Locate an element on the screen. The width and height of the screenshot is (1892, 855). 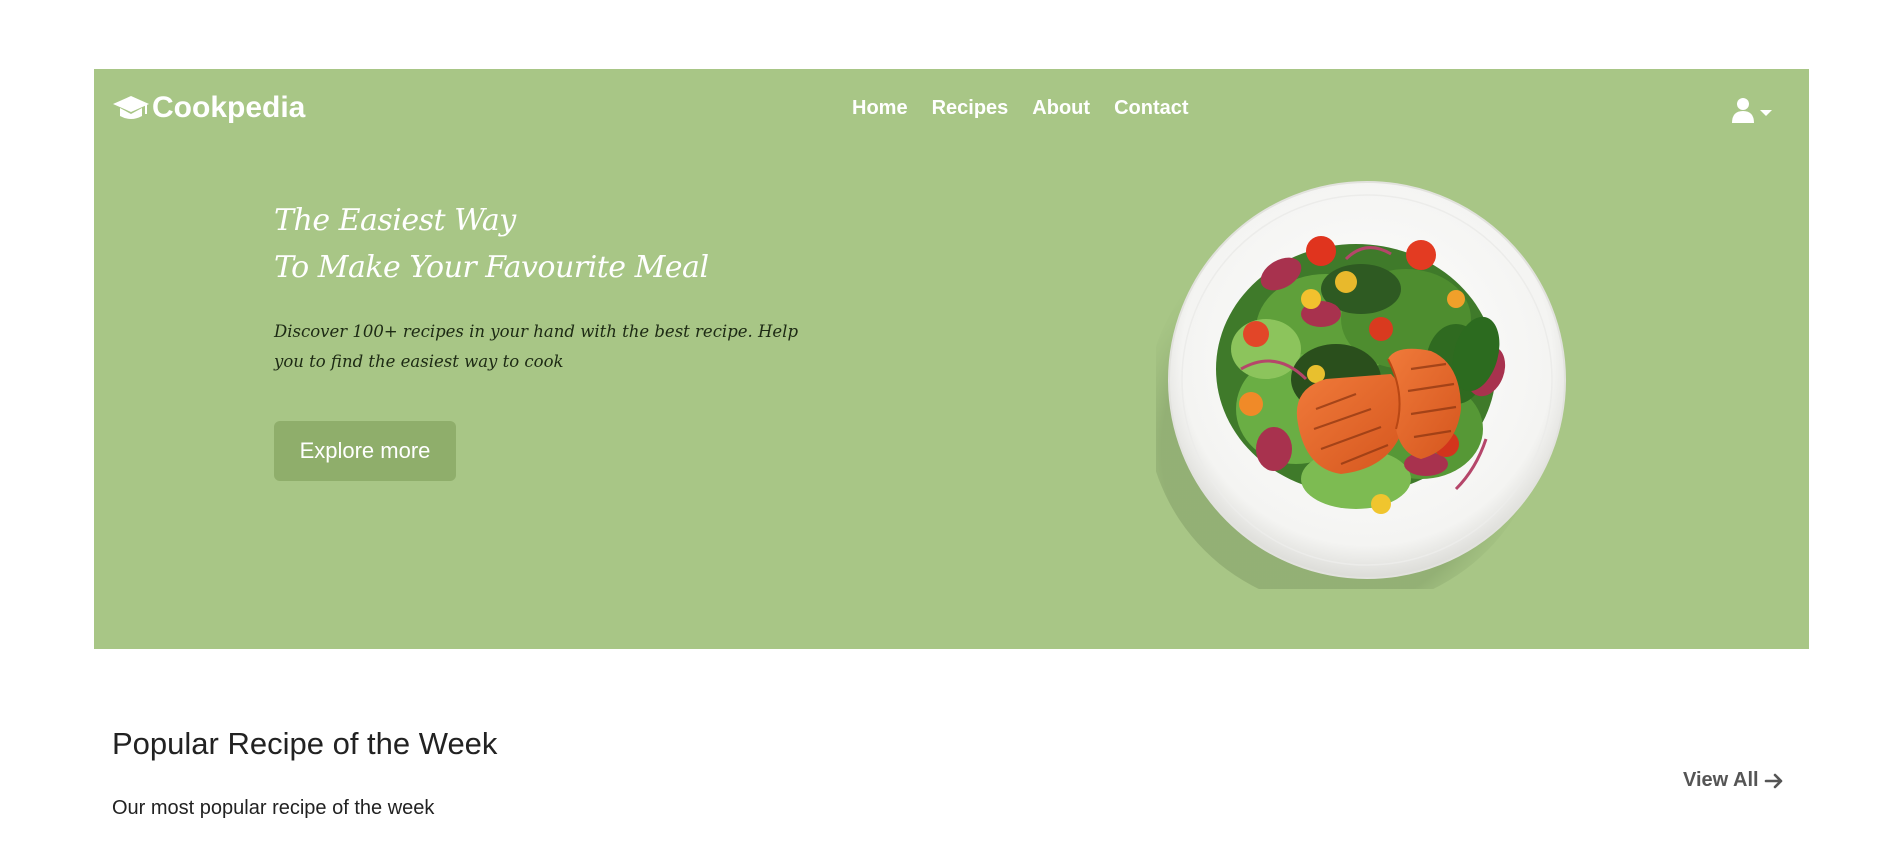
graduation-cap-icon is located at coordinates (131, 108).